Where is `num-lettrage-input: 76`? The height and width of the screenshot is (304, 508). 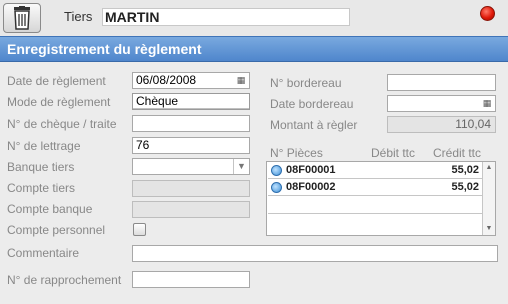
num-lettrage-input: 76 is located at coordinates (191, 145).